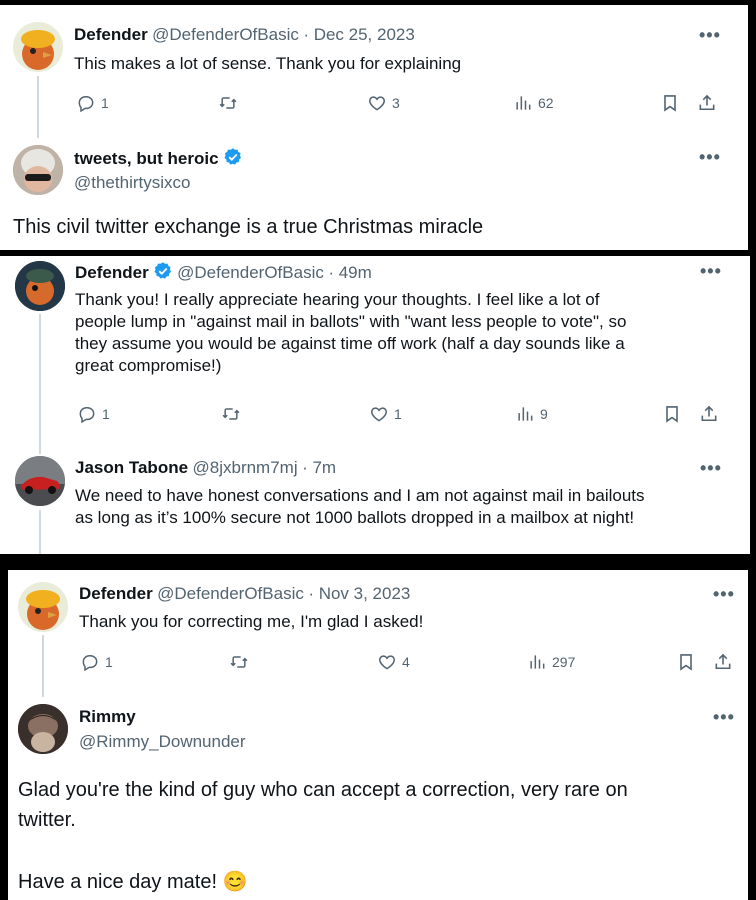 This screenshot has height=900, width=756. I want to click on tweet-header: tweets, but heroic, so click(158, 158).